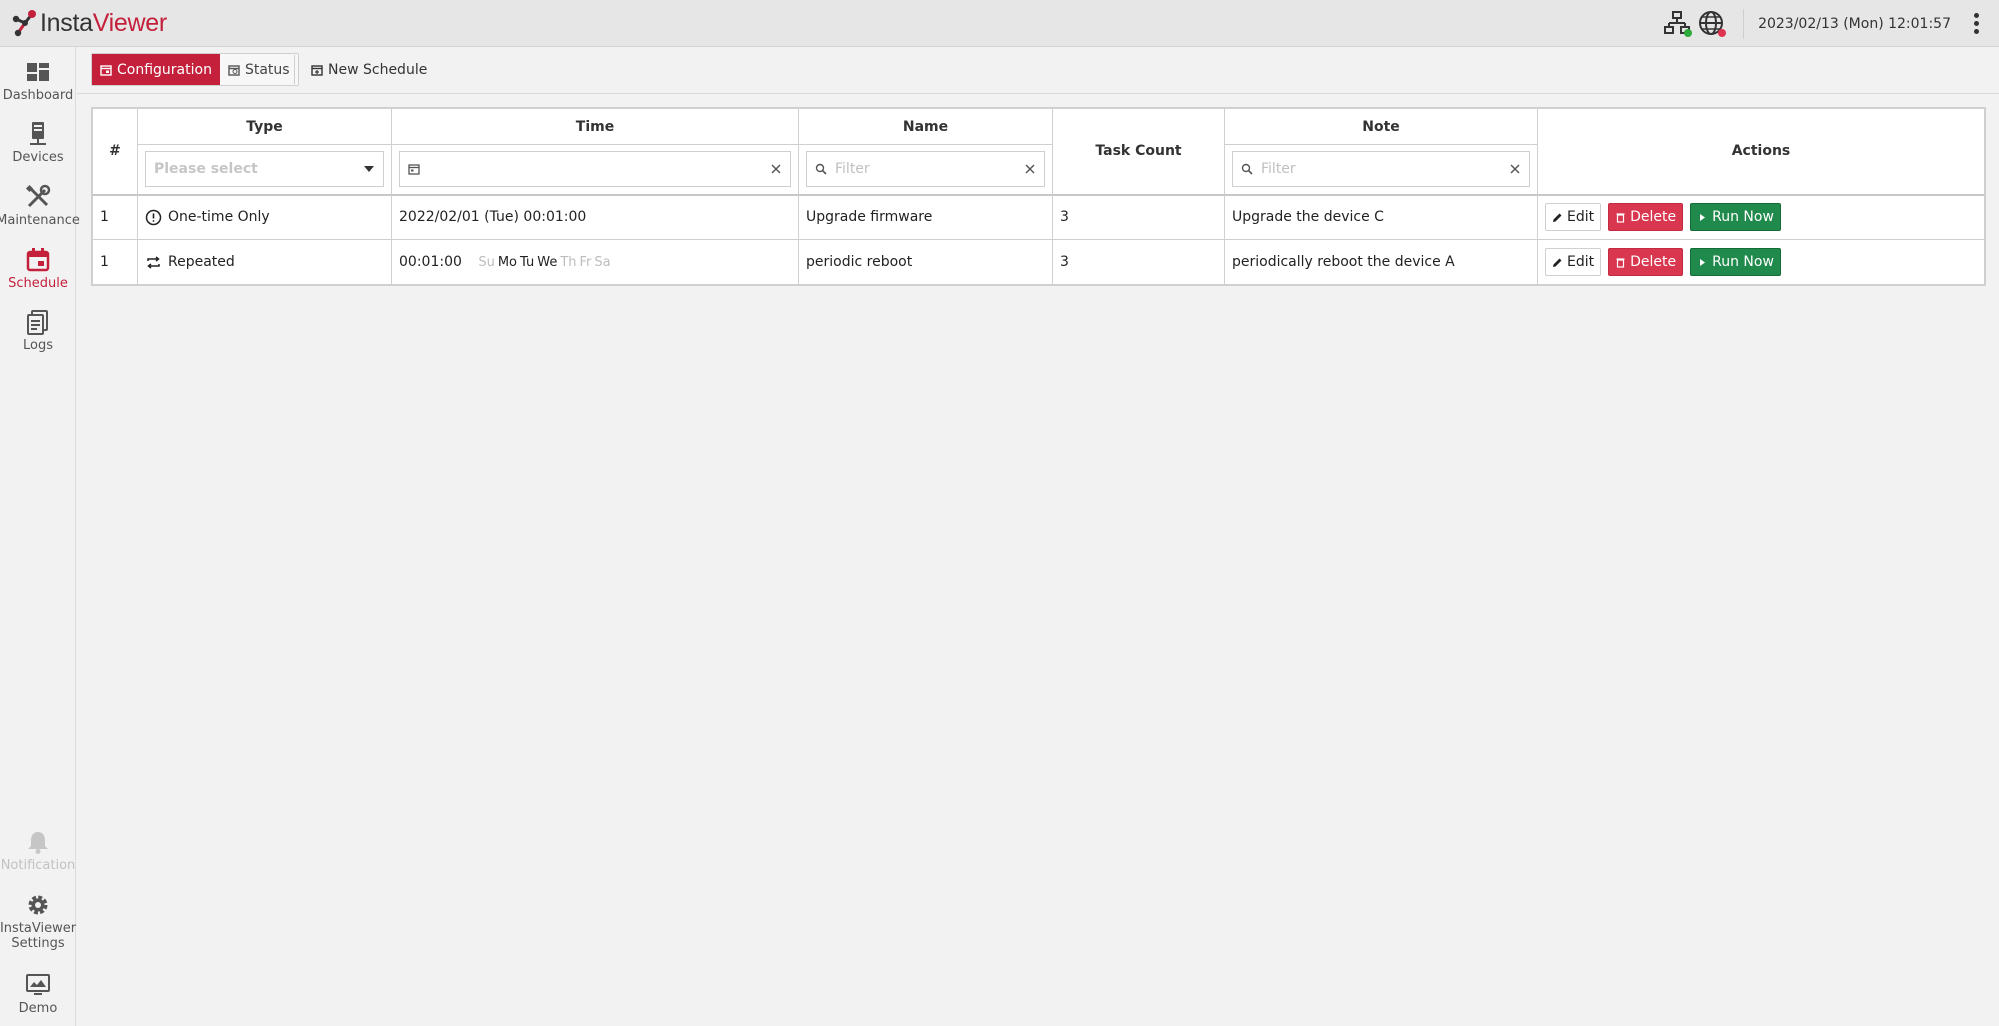 Image resolution: width=1999 pixels, height=1026 pixels. Describe the element at coordinates (1678, 24) in the screenshot. I see `network-status-button` at that location.